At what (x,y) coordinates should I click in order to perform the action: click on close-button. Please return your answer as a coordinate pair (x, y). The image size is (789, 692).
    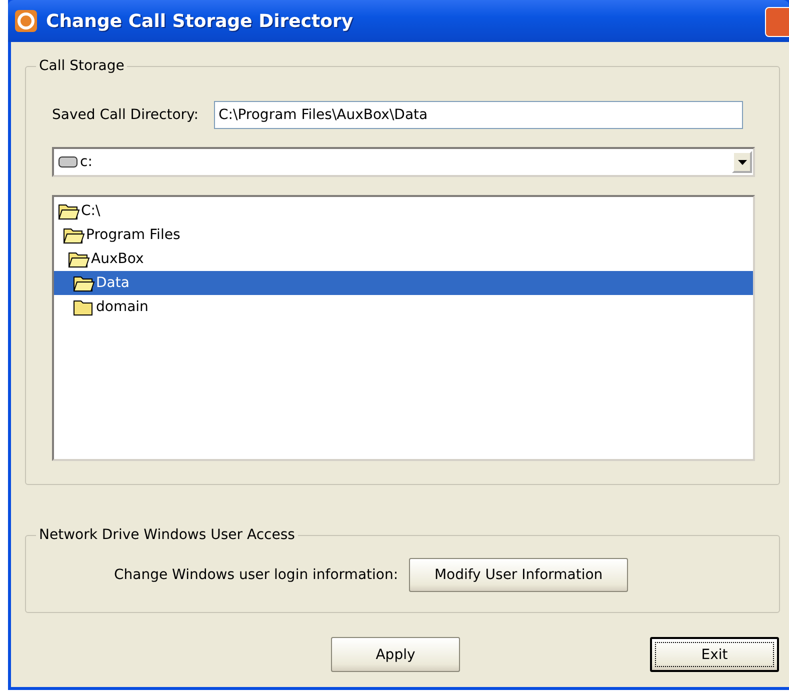
    Looking at the image, I should click on (777, 22).